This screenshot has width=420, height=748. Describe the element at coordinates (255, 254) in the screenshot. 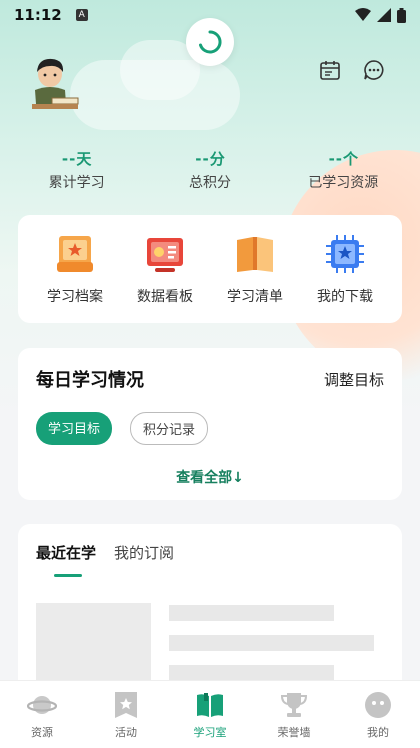

I see `book-list-icon` at that location.